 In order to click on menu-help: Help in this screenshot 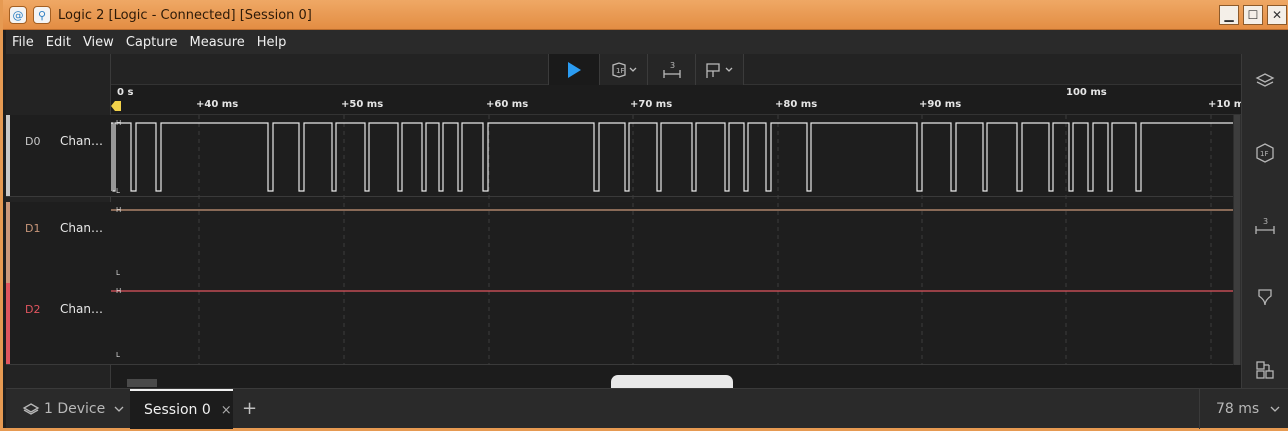, I will do `click(272, 42)`.